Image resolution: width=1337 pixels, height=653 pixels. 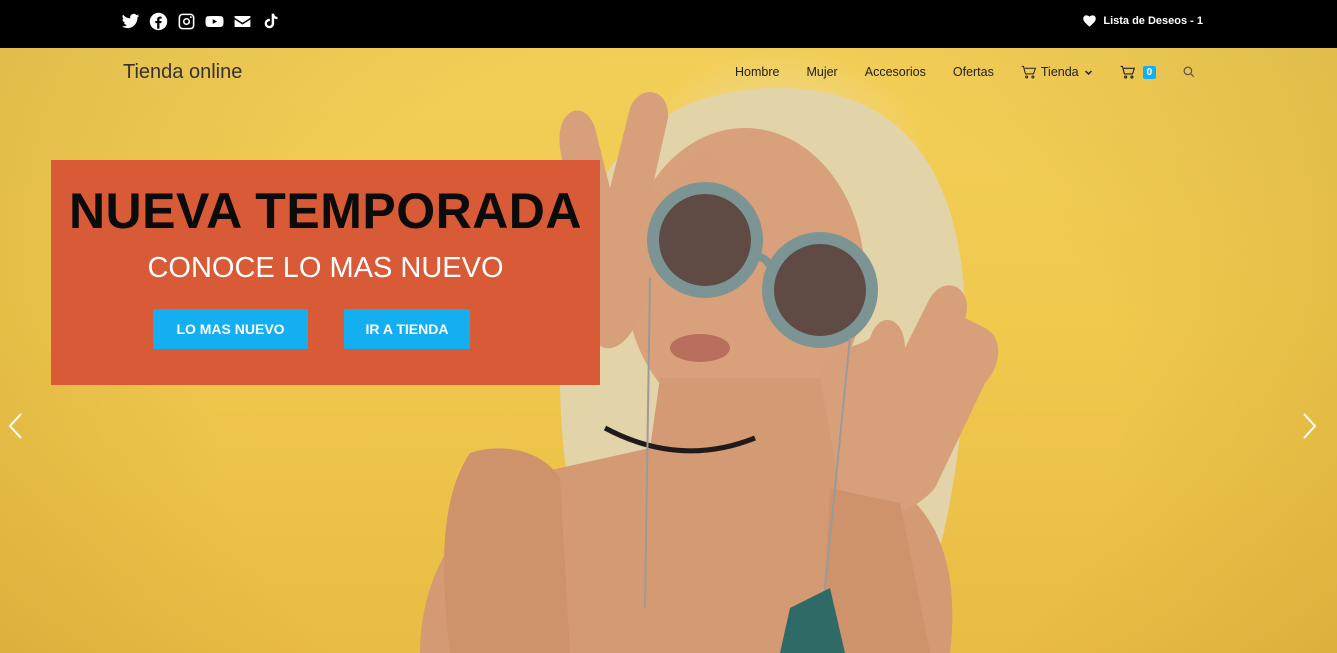 What do you see at coordinates (130, 21) in the screenshot?
I see `twitter-icon` at bounding box center [130, 21].